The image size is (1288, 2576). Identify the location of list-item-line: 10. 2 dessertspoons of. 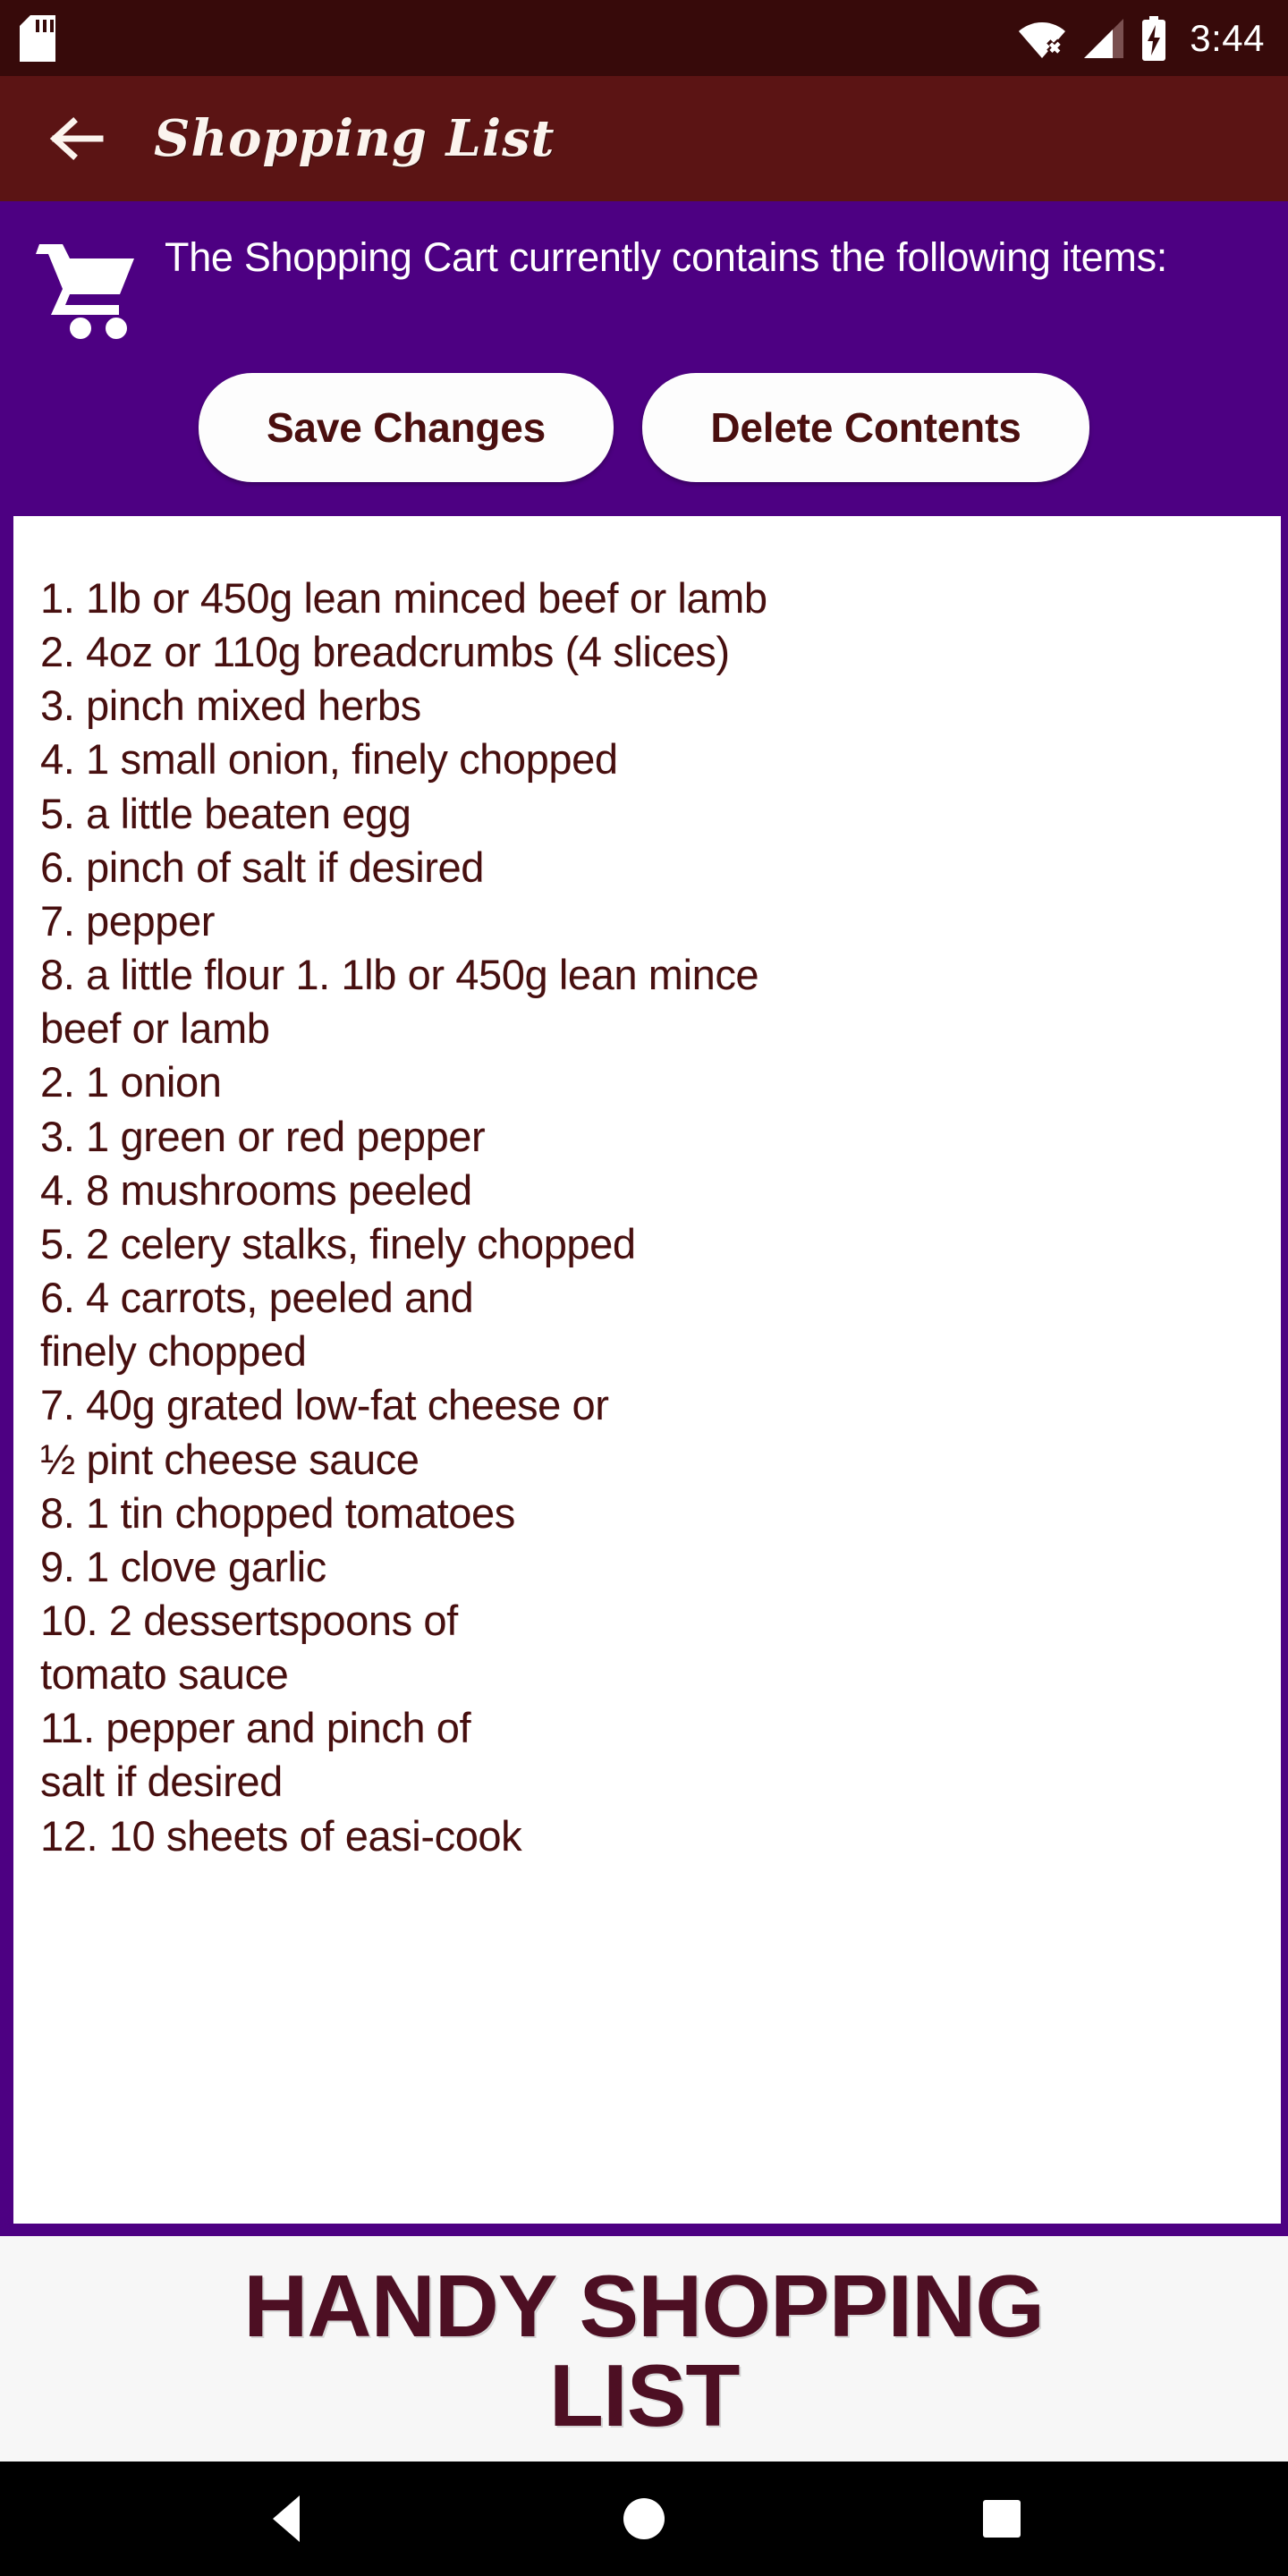
(249, 1620).